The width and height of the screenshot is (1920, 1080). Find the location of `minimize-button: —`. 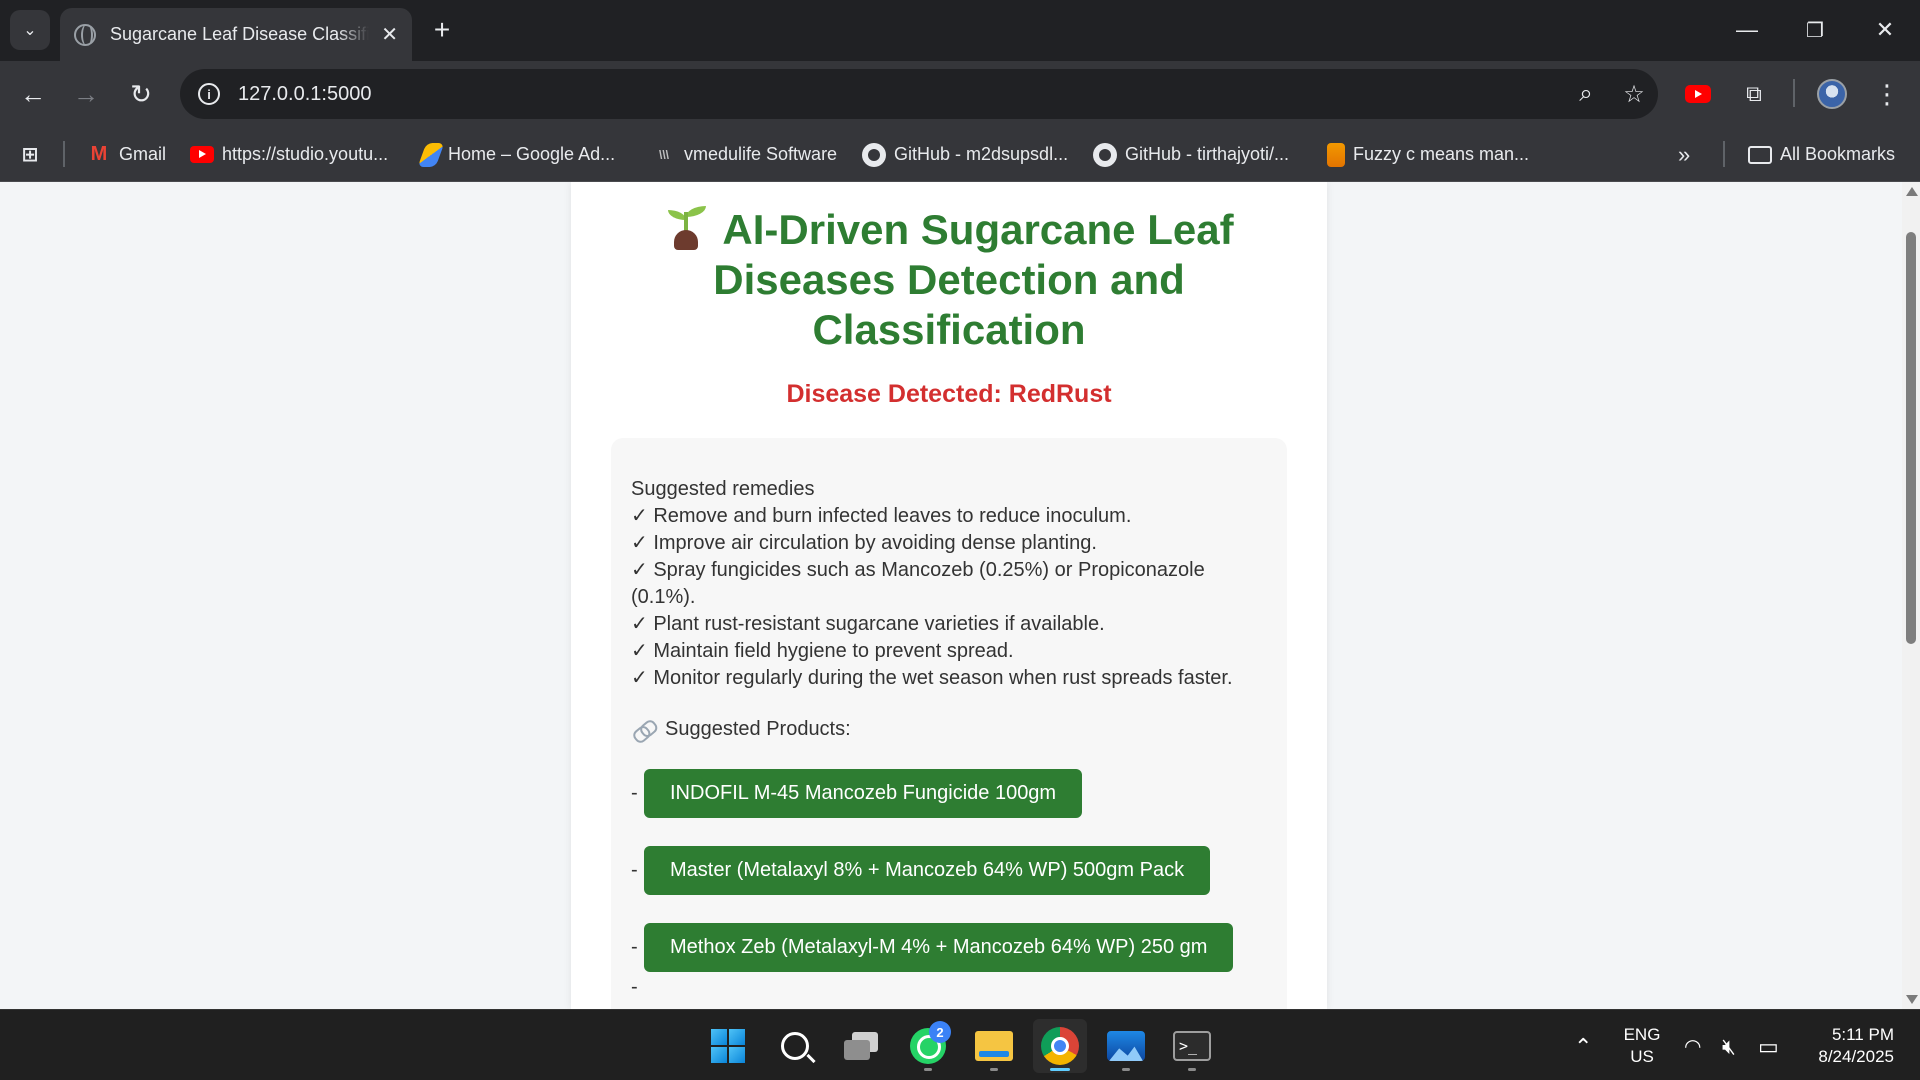

minimize-button: — is located at coordinates (1747, 30).